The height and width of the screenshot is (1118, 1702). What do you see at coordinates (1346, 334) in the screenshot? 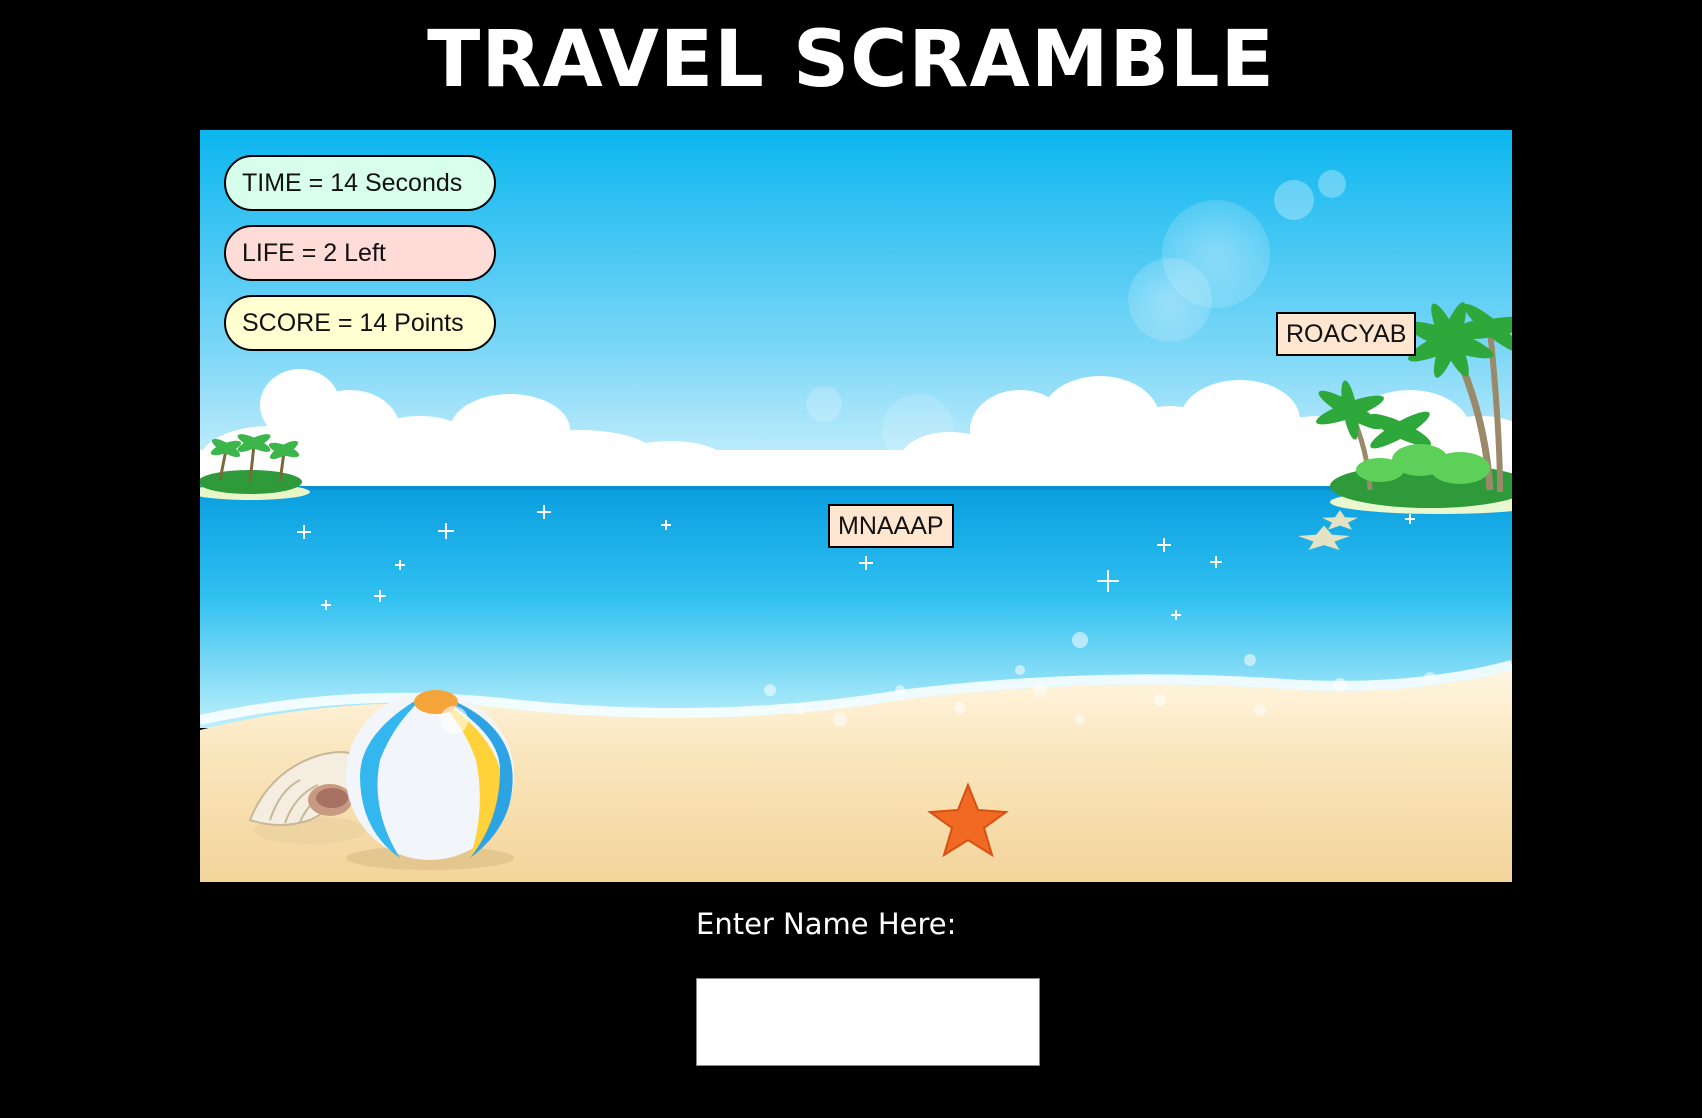
I see `scrambled-word-tile: ROACYAB` at bounding box center [1346, 334].